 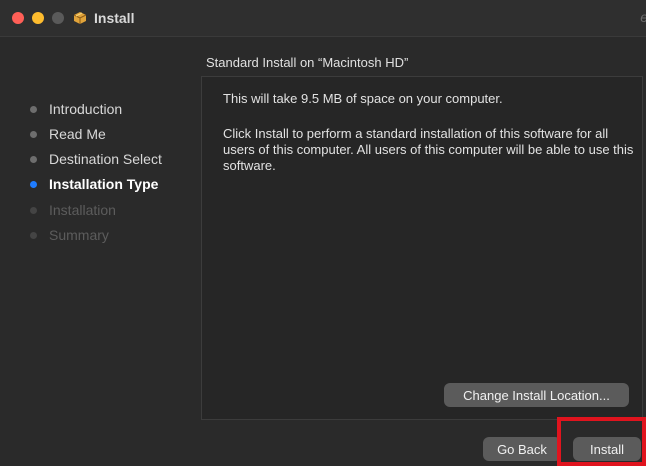 I want to click on step-label: Read Me, so click(x=77, y=134).